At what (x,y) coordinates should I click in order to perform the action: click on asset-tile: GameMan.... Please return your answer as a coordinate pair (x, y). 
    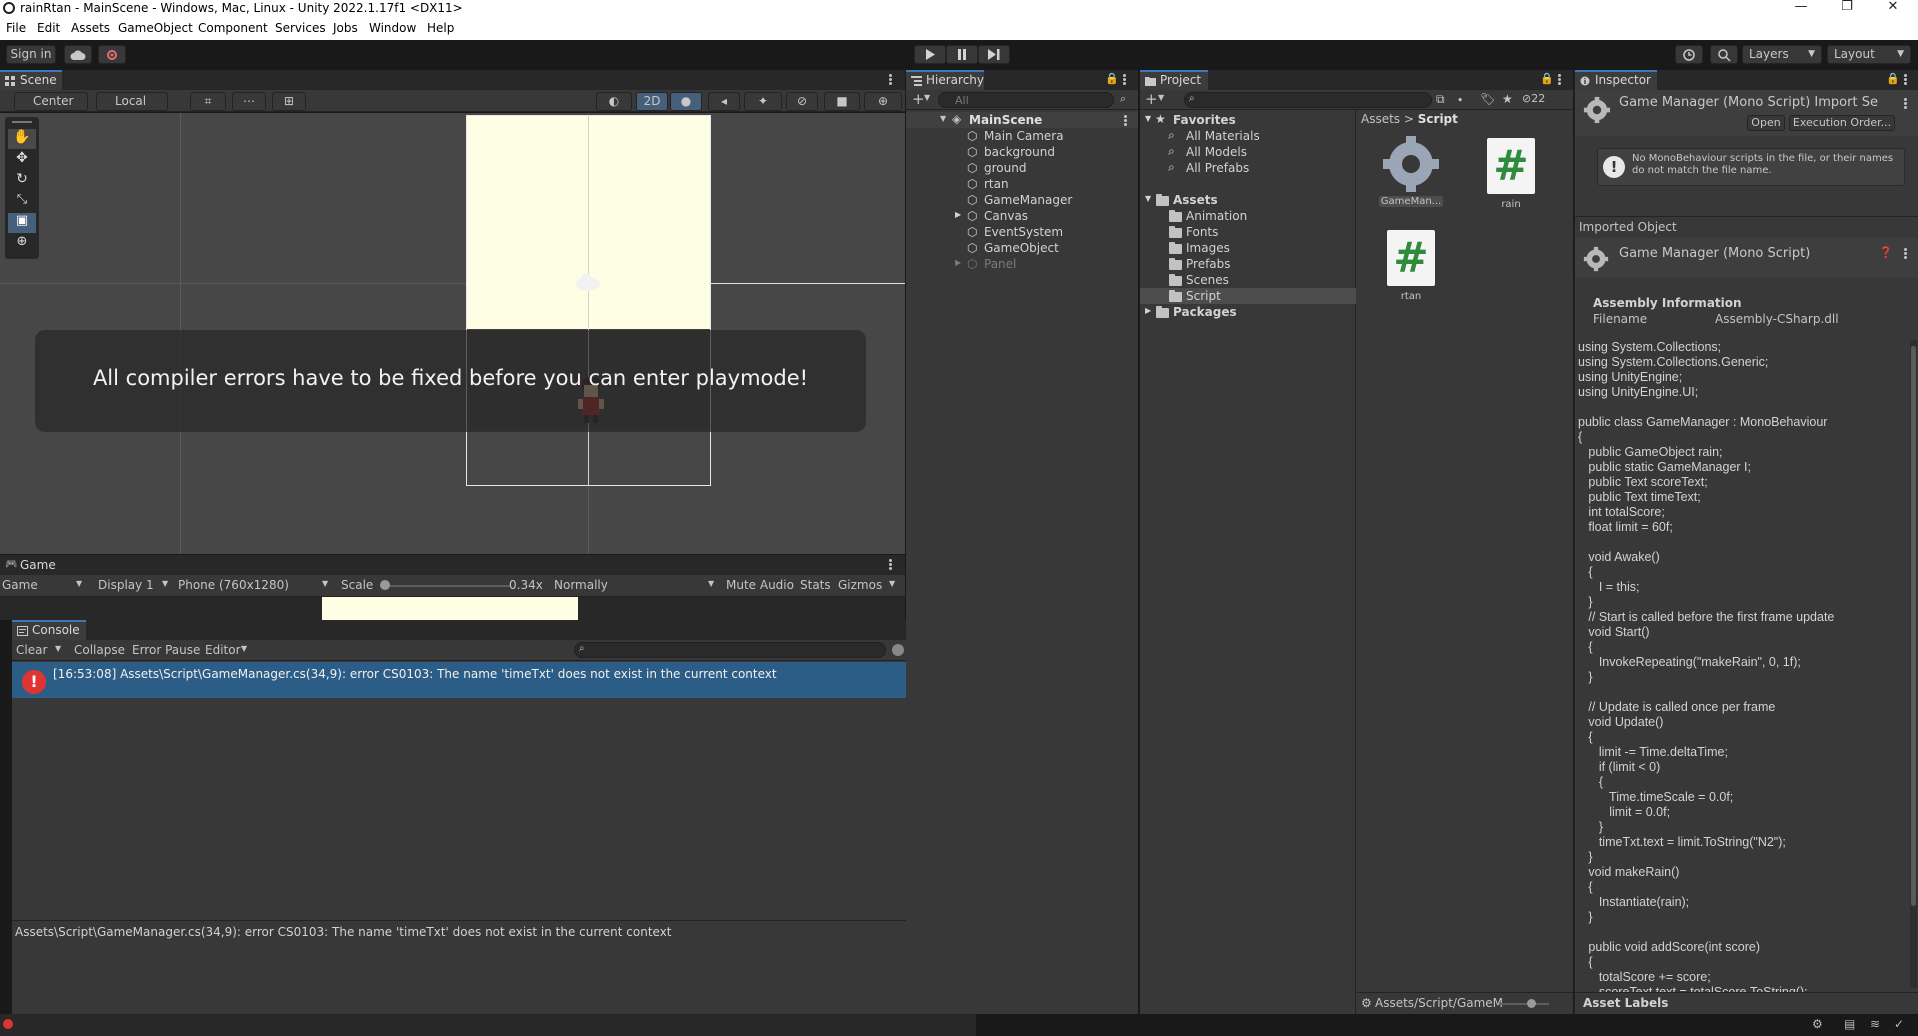
    Looking at the image, I should click on (1411, 174).